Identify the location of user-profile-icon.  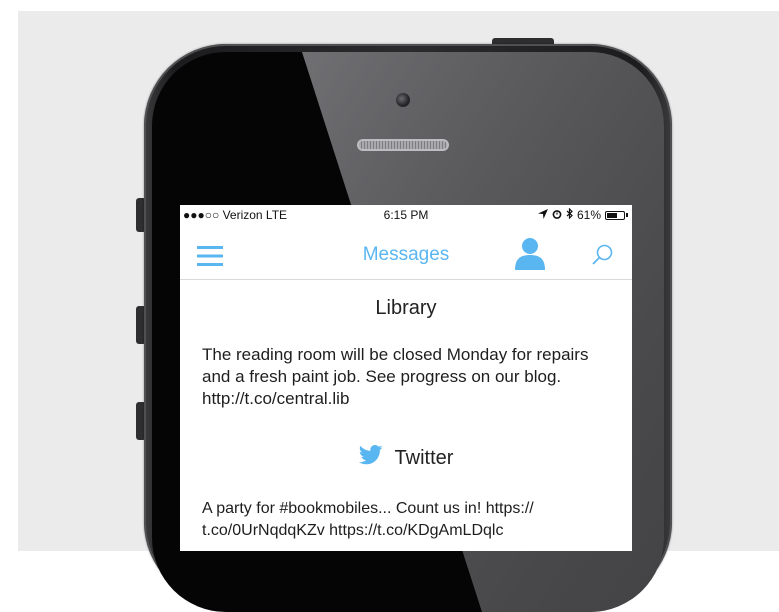
(530, 254).